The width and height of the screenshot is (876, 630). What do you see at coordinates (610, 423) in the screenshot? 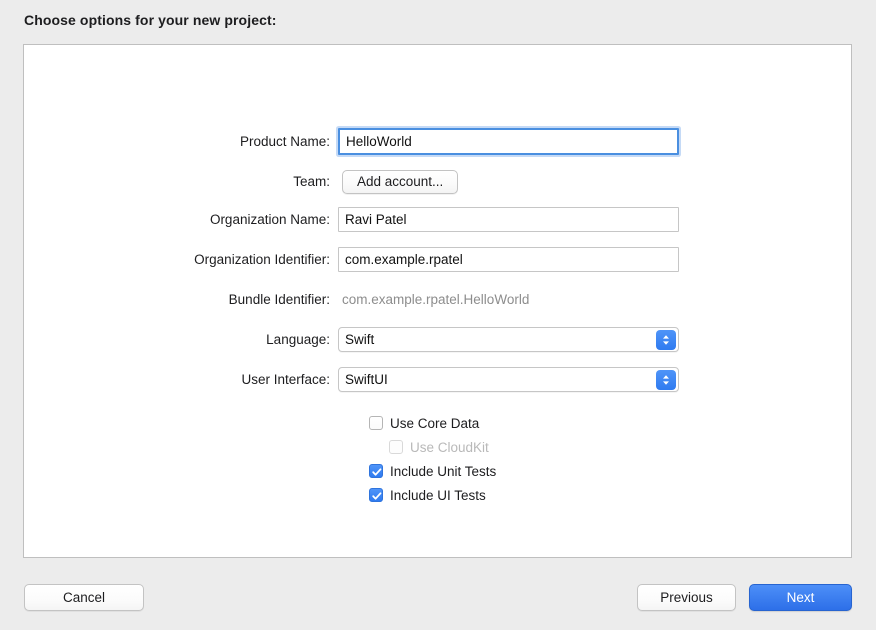
I see `checkbox-row-use-core-data: Use Core Data` at bounding box center [610, 423].